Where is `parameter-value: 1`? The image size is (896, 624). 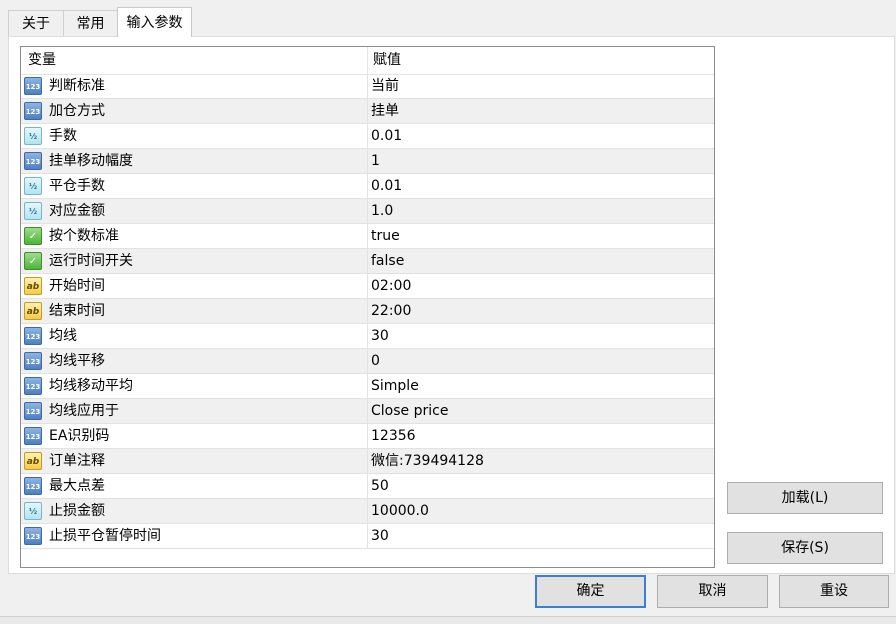
parameter-value: 1 is located at coordinates (375, 161).